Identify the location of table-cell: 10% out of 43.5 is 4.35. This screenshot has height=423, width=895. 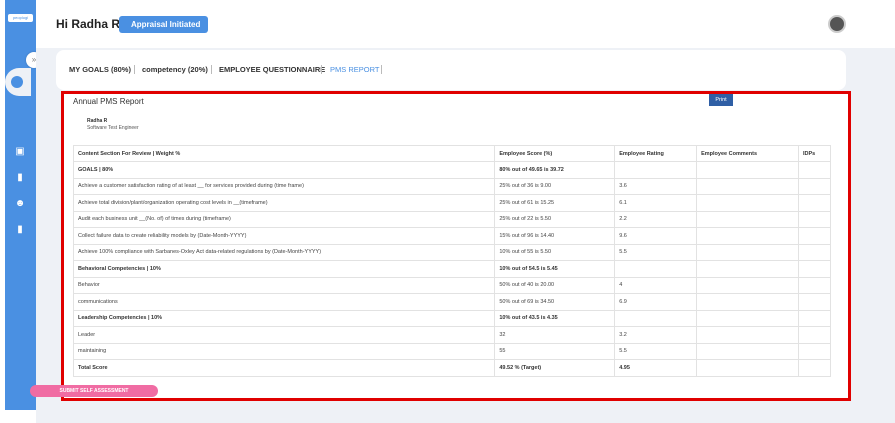
(555, 318).